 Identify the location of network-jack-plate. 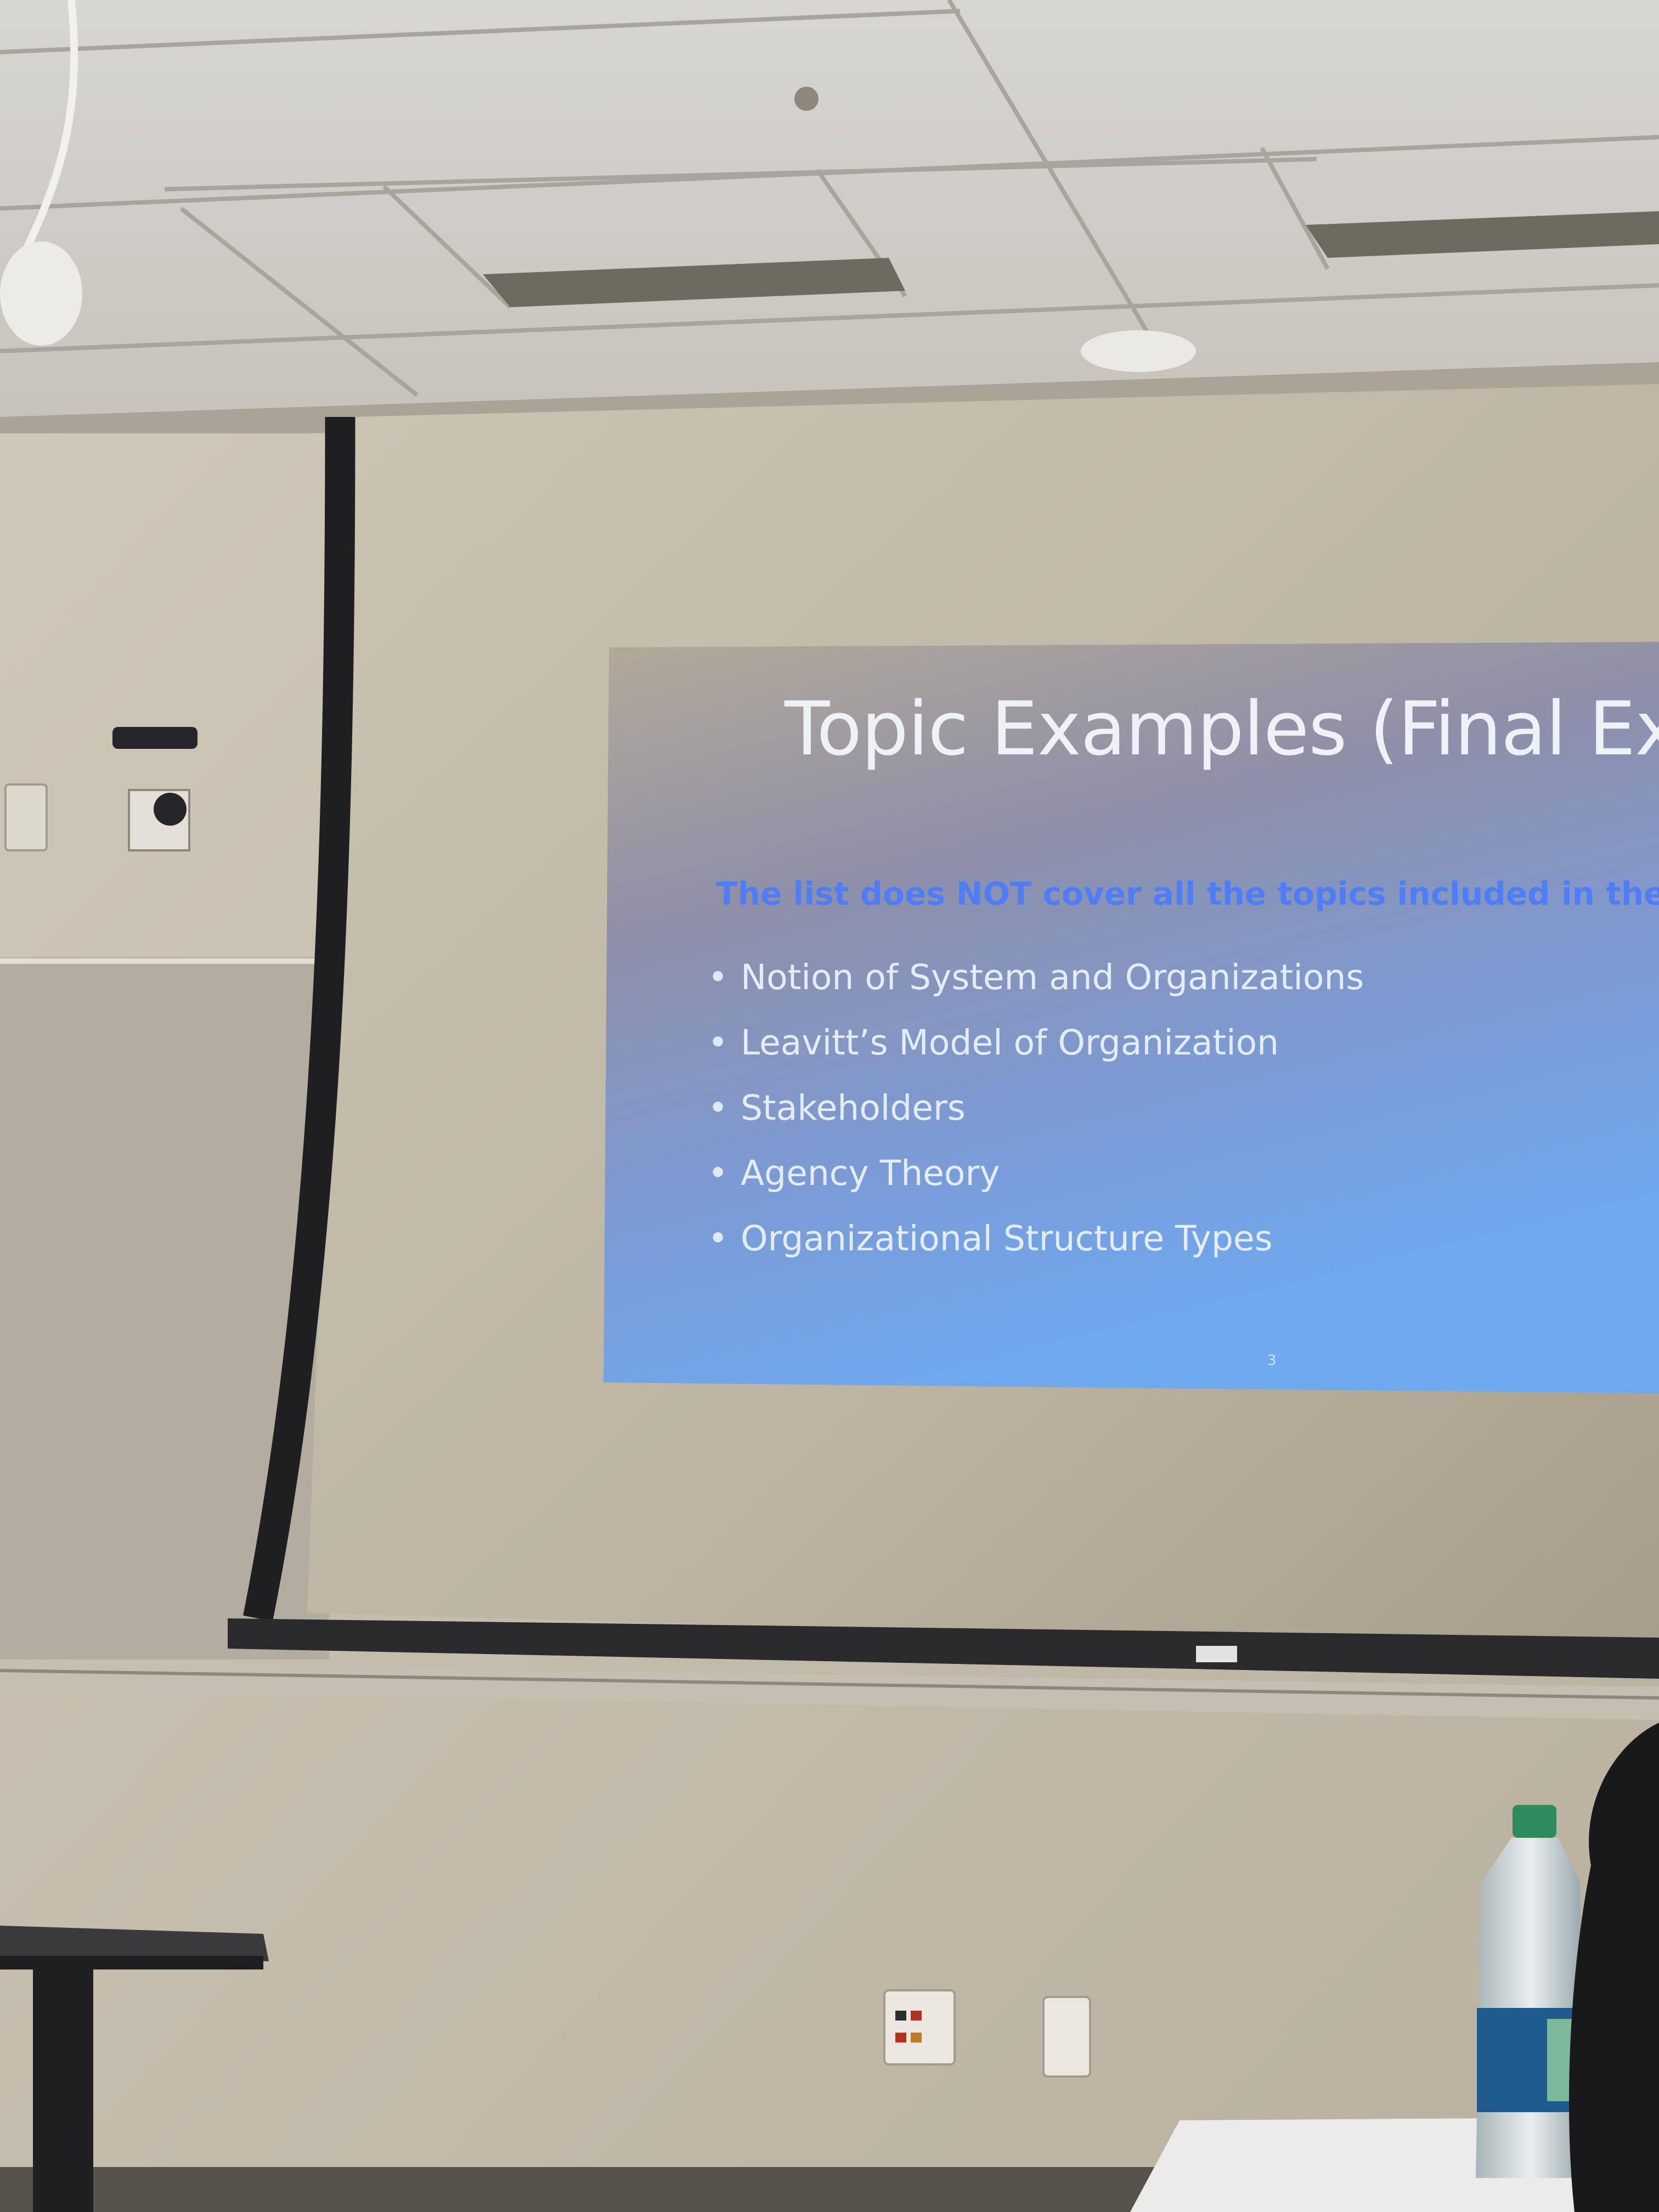
(919, 2028).